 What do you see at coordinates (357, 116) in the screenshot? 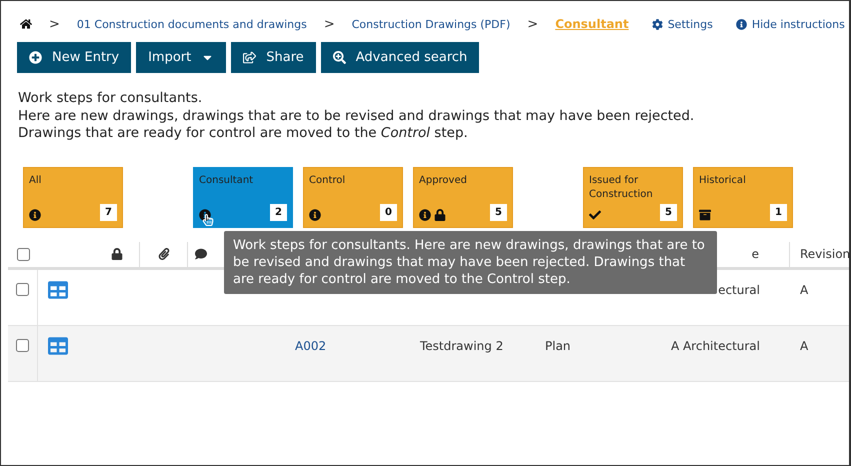
I see `instruction-text: Here are new drawings, drawings that are to be revised and drawings that may have been rejected.` at bounding box center [357, 116].